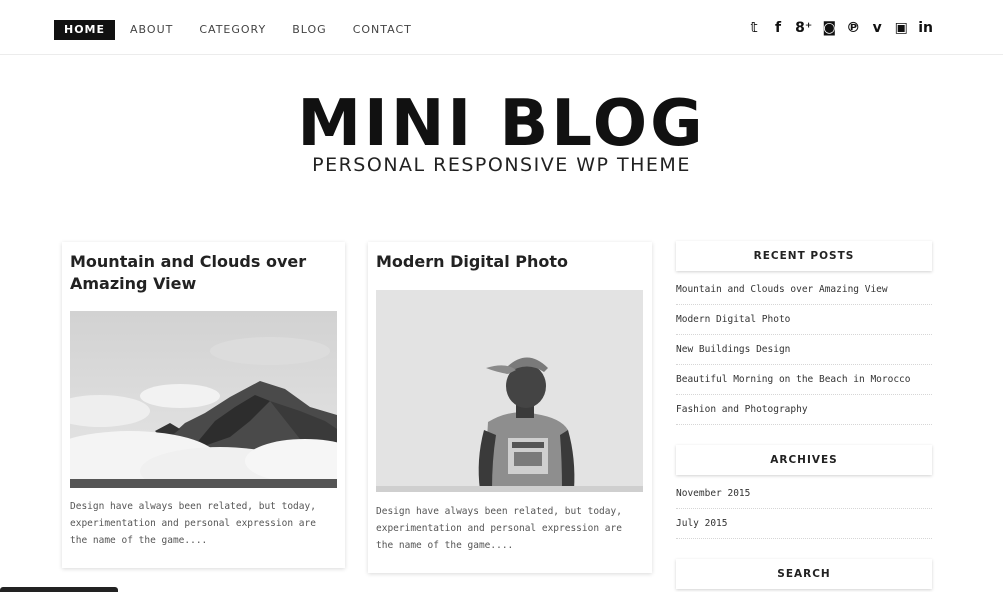  Describe the element at coordinates (232, 30) in the screenshot. I see `nav-category: CATEGORY` at that location.